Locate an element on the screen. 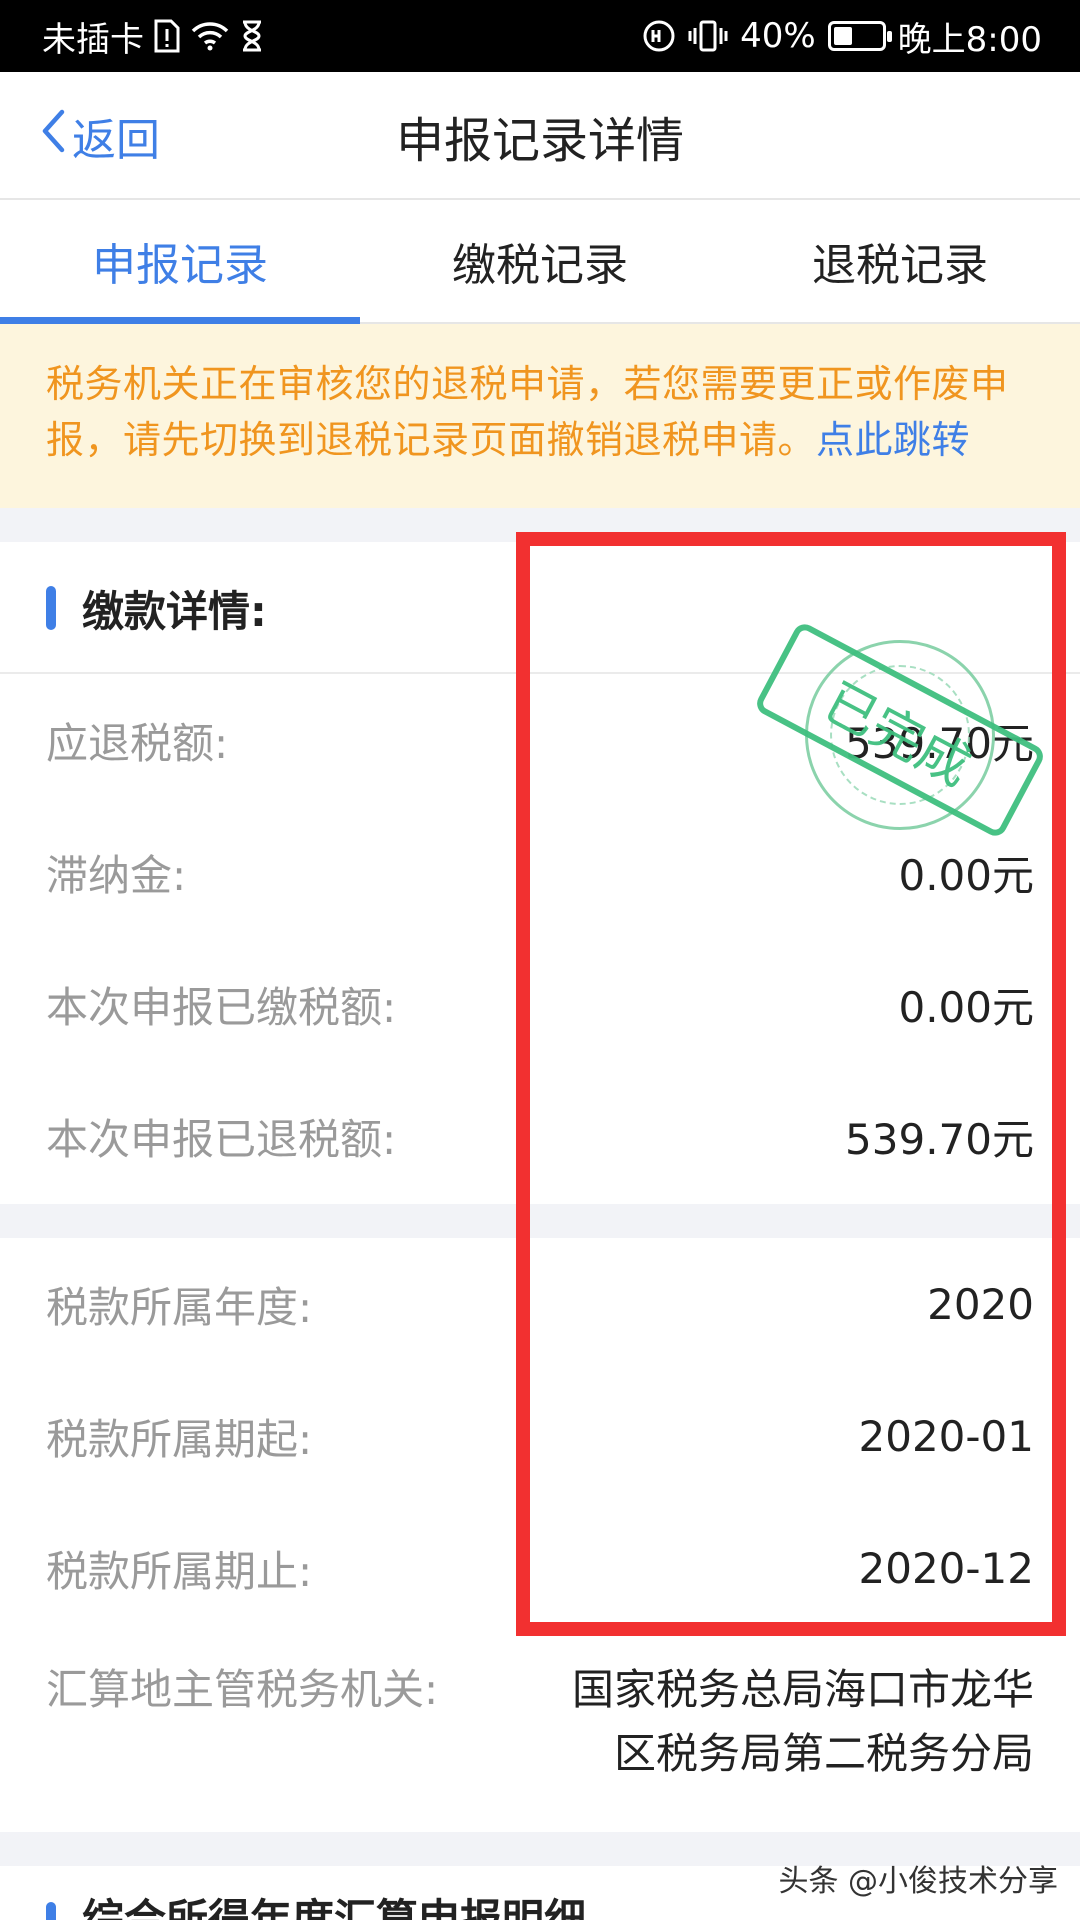 The height and width of the screenshot is (1920, 1080). tab-payment-records: 缴税记录 is located at coordinates (540, 261).